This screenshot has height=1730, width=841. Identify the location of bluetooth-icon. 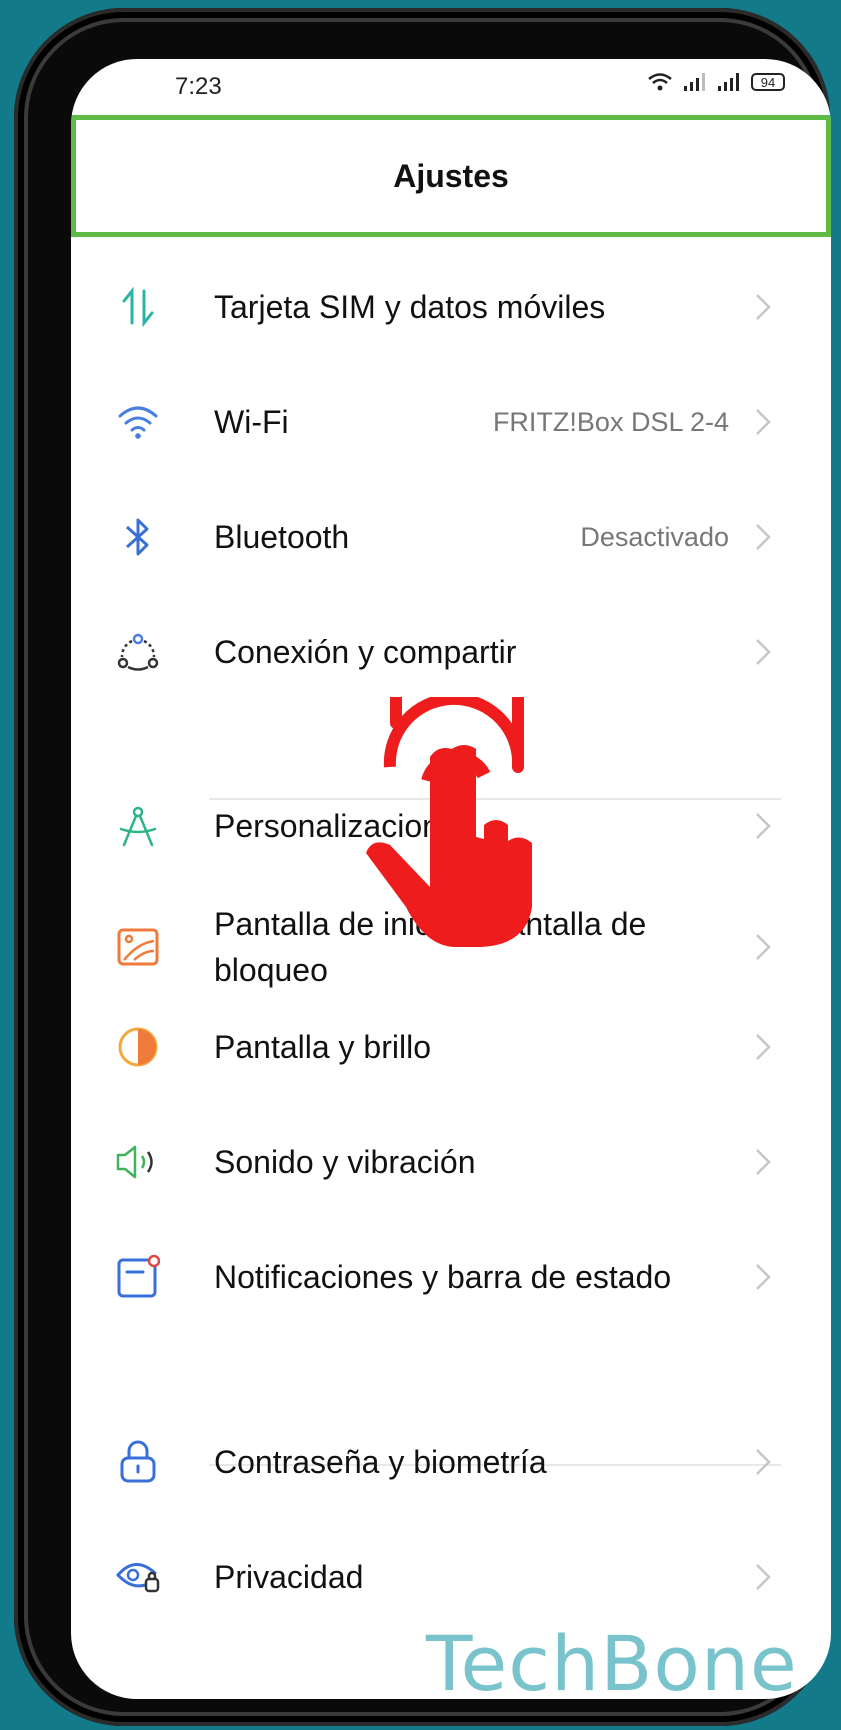
(138, 537).